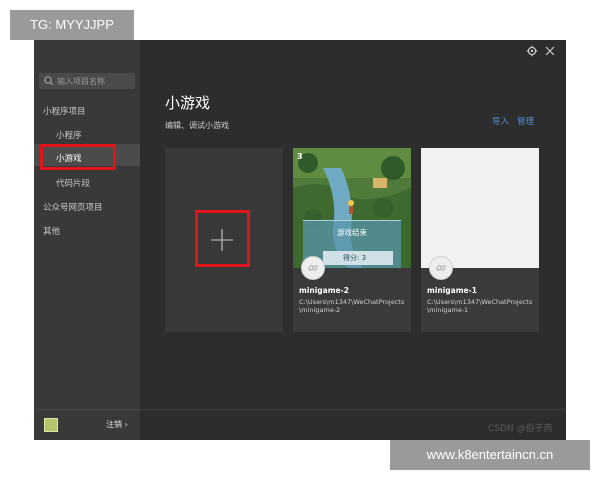 The height and width of the screenshot is (480, 600). What do you see at coordinates (525, 121) in the screenshot?
I see `manage-link: 管理` at bounding box center [525, 121].